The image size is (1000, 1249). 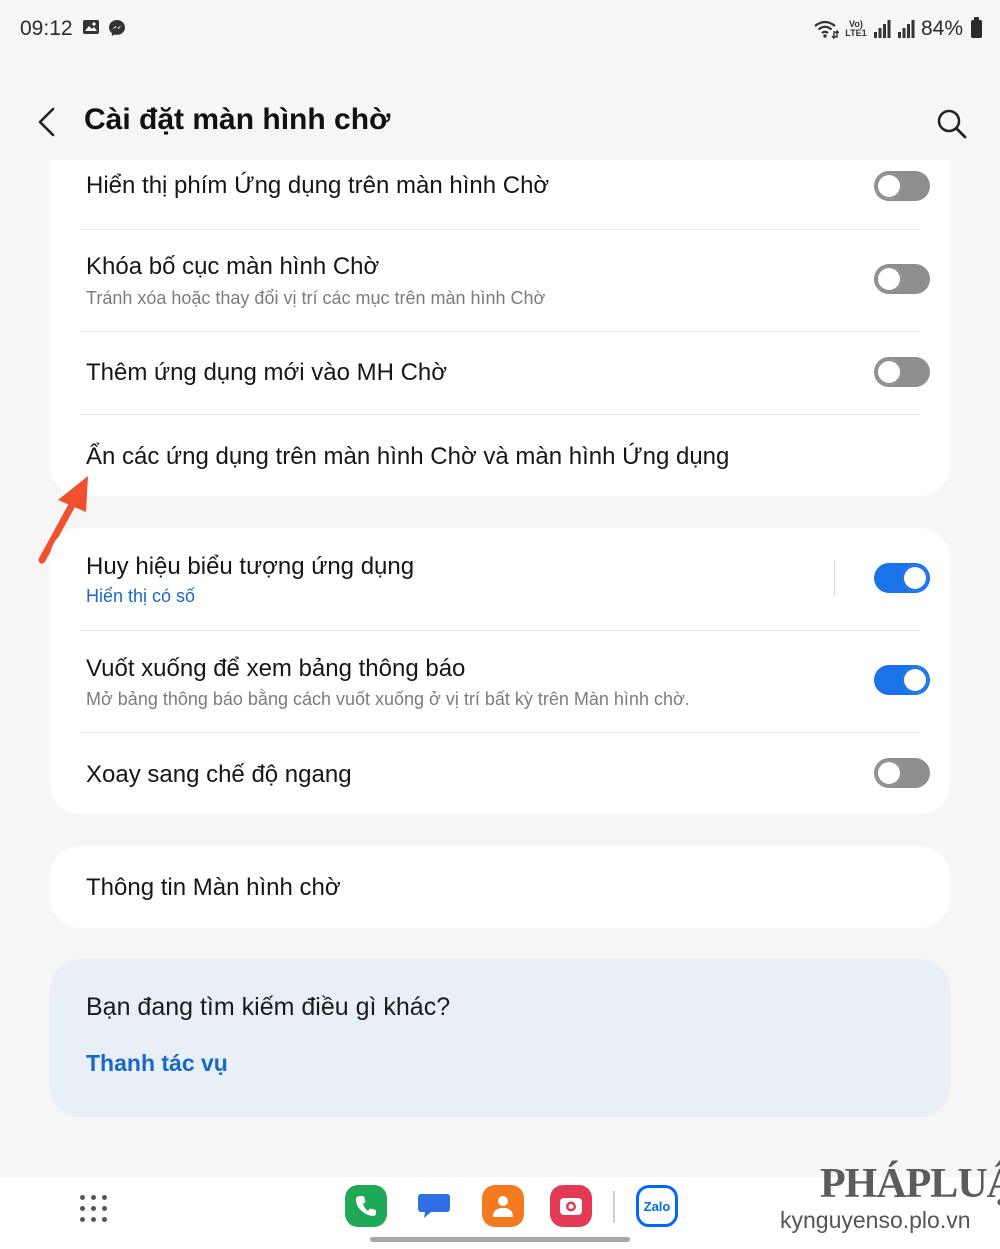 I want to click on suggestion-title: Bạn đang tìm kiếm điều gì khác?, so click(x=268, y=1007).